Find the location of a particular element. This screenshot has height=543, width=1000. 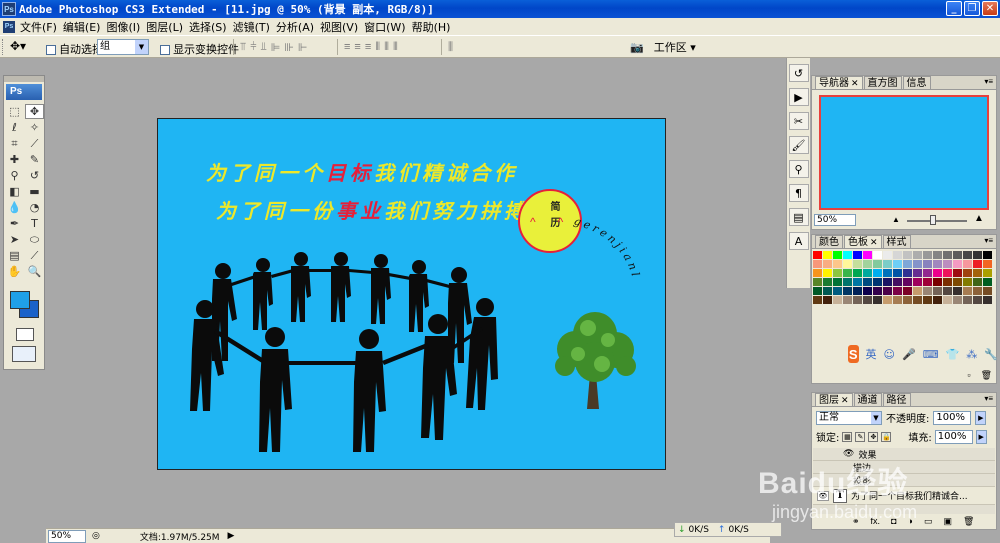

menu-window: 窗口(W) is located at coordinates (387, 27).